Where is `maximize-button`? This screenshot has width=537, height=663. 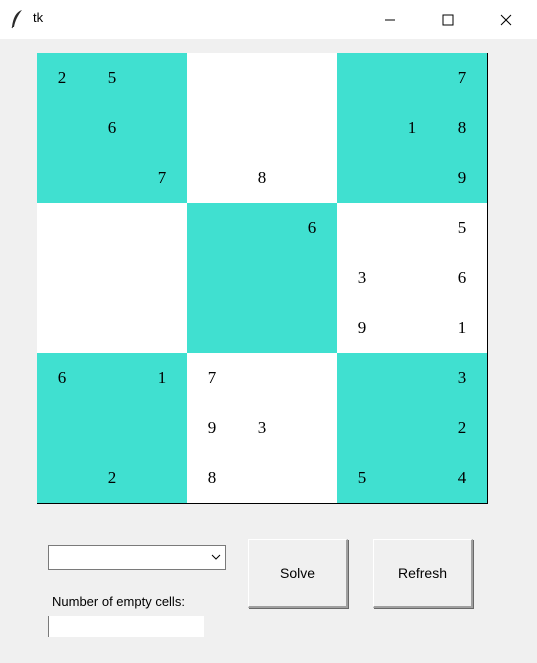
maximize-button is located at coordinates (448, 19).